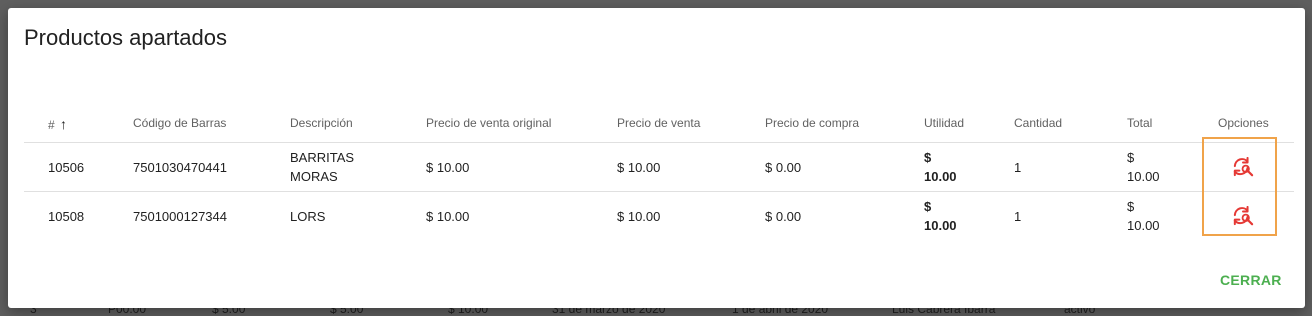  I want to click on cell-id: 10506, so click(66, 167).